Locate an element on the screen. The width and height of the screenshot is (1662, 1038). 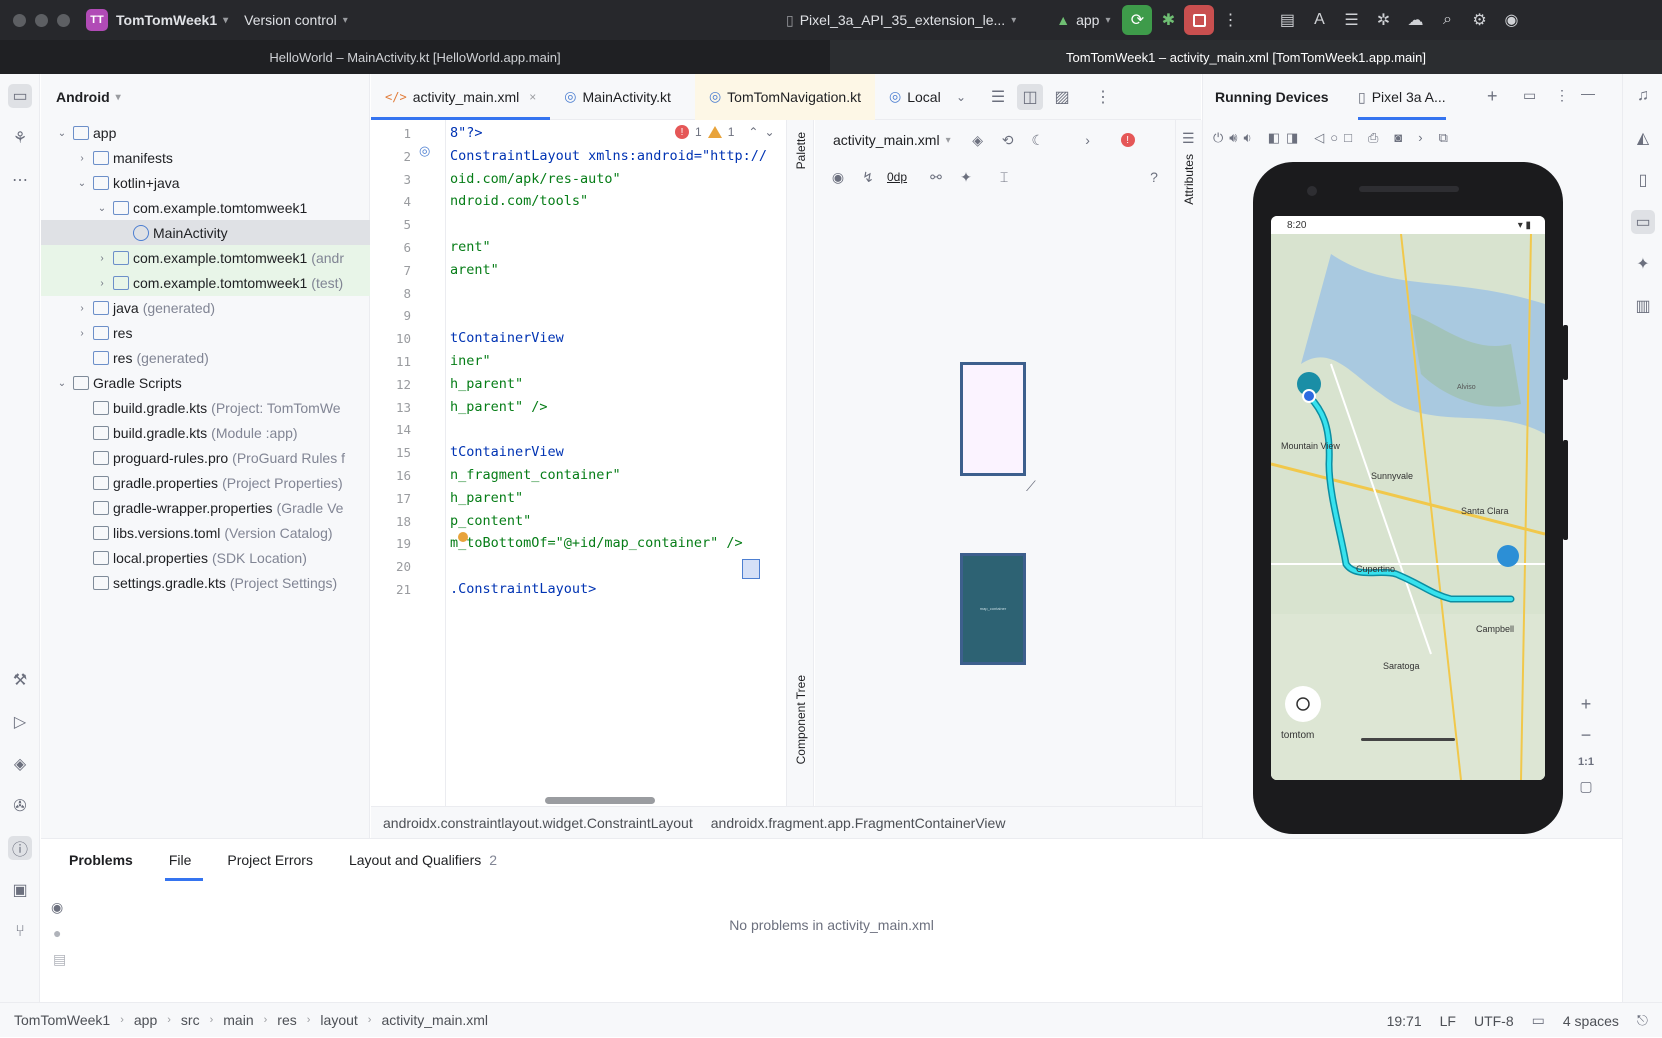
tree-item: local.properties (SDK Location) is located at coordinates (205, 558).